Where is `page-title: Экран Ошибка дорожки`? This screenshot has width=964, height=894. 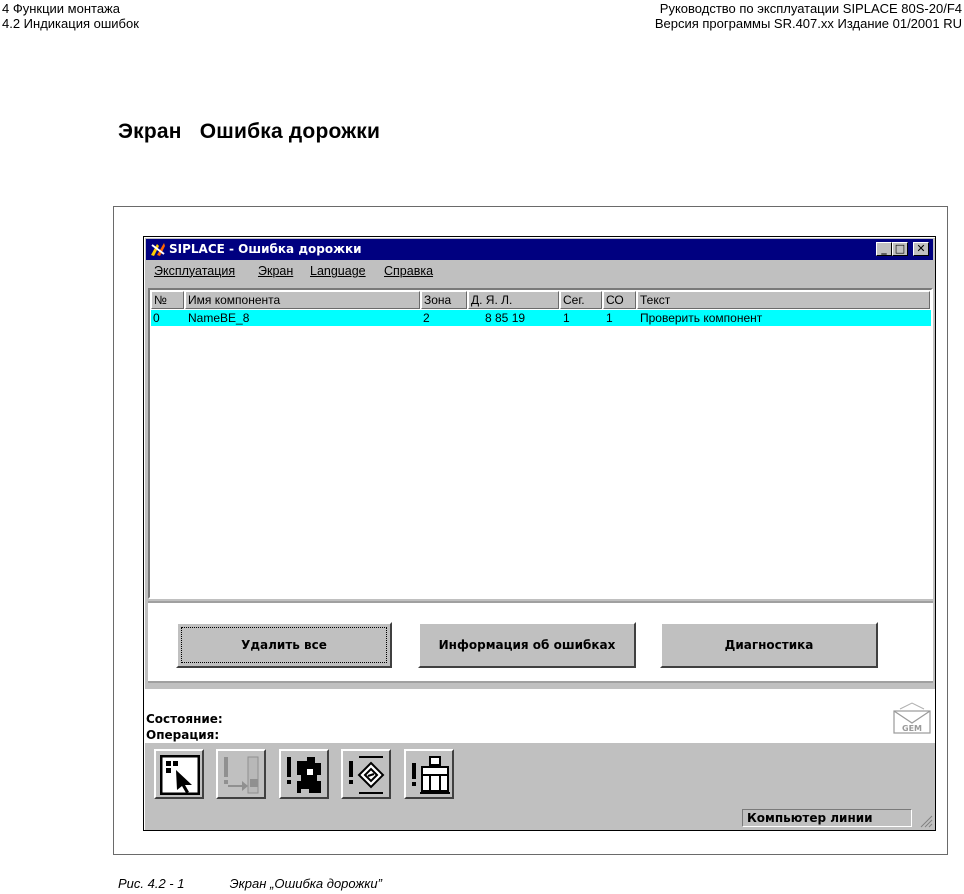 page-title: Экран Ошибка дорожки is located at coordinates (249, 131).